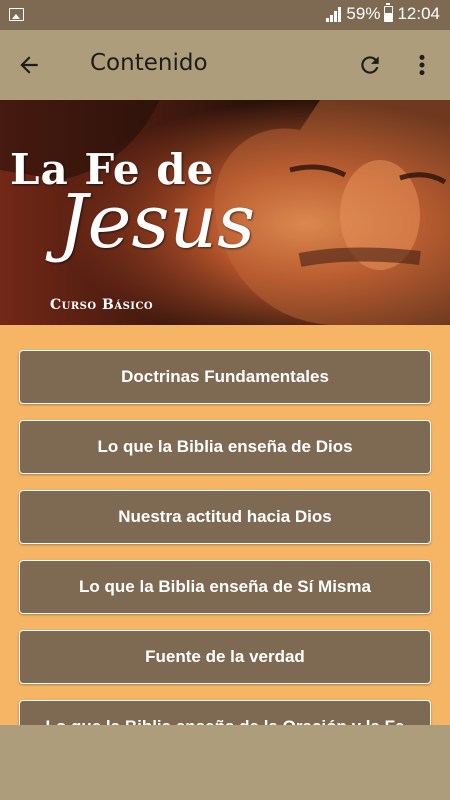 Image resolution: width=450 pixels, height=800 pixels. Describe the element at coordinates (157, 222) in the screenshot. I see `banner-title-line2: Jesus` at that location.